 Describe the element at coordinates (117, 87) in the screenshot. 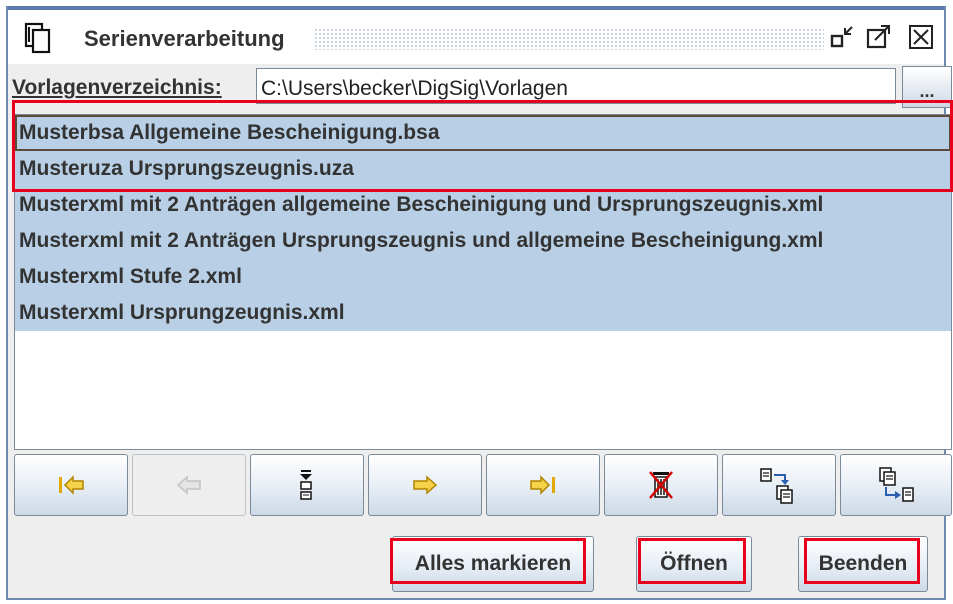

I see `template-directory-label: Vorlagenverzeichnis:` at that location.